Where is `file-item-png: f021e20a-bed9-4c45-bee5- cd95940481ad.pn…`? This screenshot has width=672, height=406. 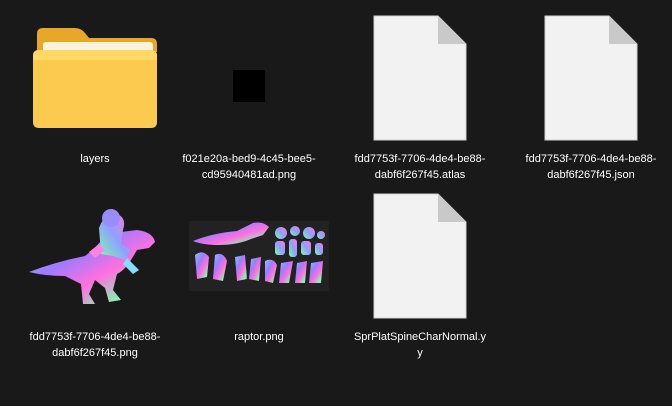 file-item-png: f021e20a-bed9-4c45-bee5- cd95940481ad.pn… is located at coordinates (249, 98).